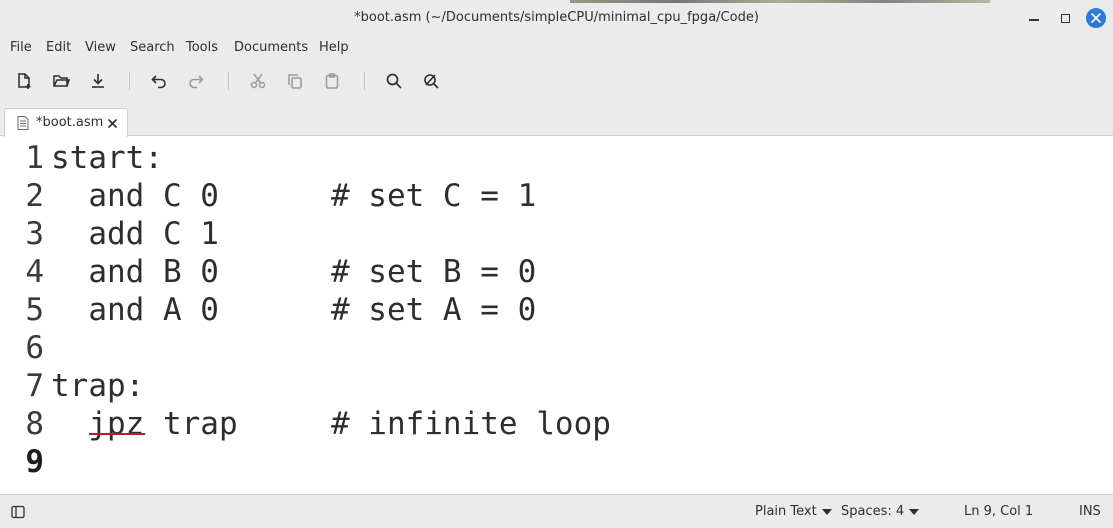 The height and width of the screenshot is (528, 1113). I want to click on search-replace-button, so click(431, 81).